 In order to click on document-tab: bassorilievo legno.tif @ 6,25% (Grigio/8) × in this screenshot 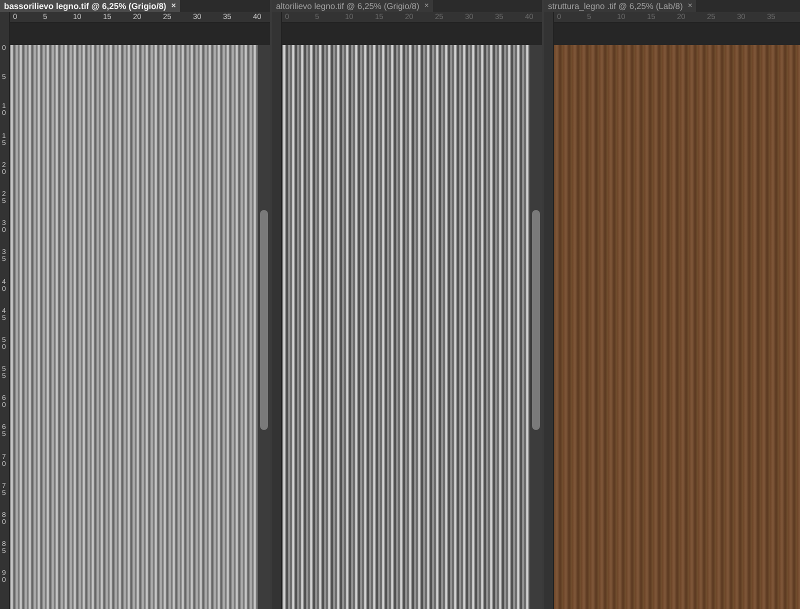, I will do `click(90, 6)`.